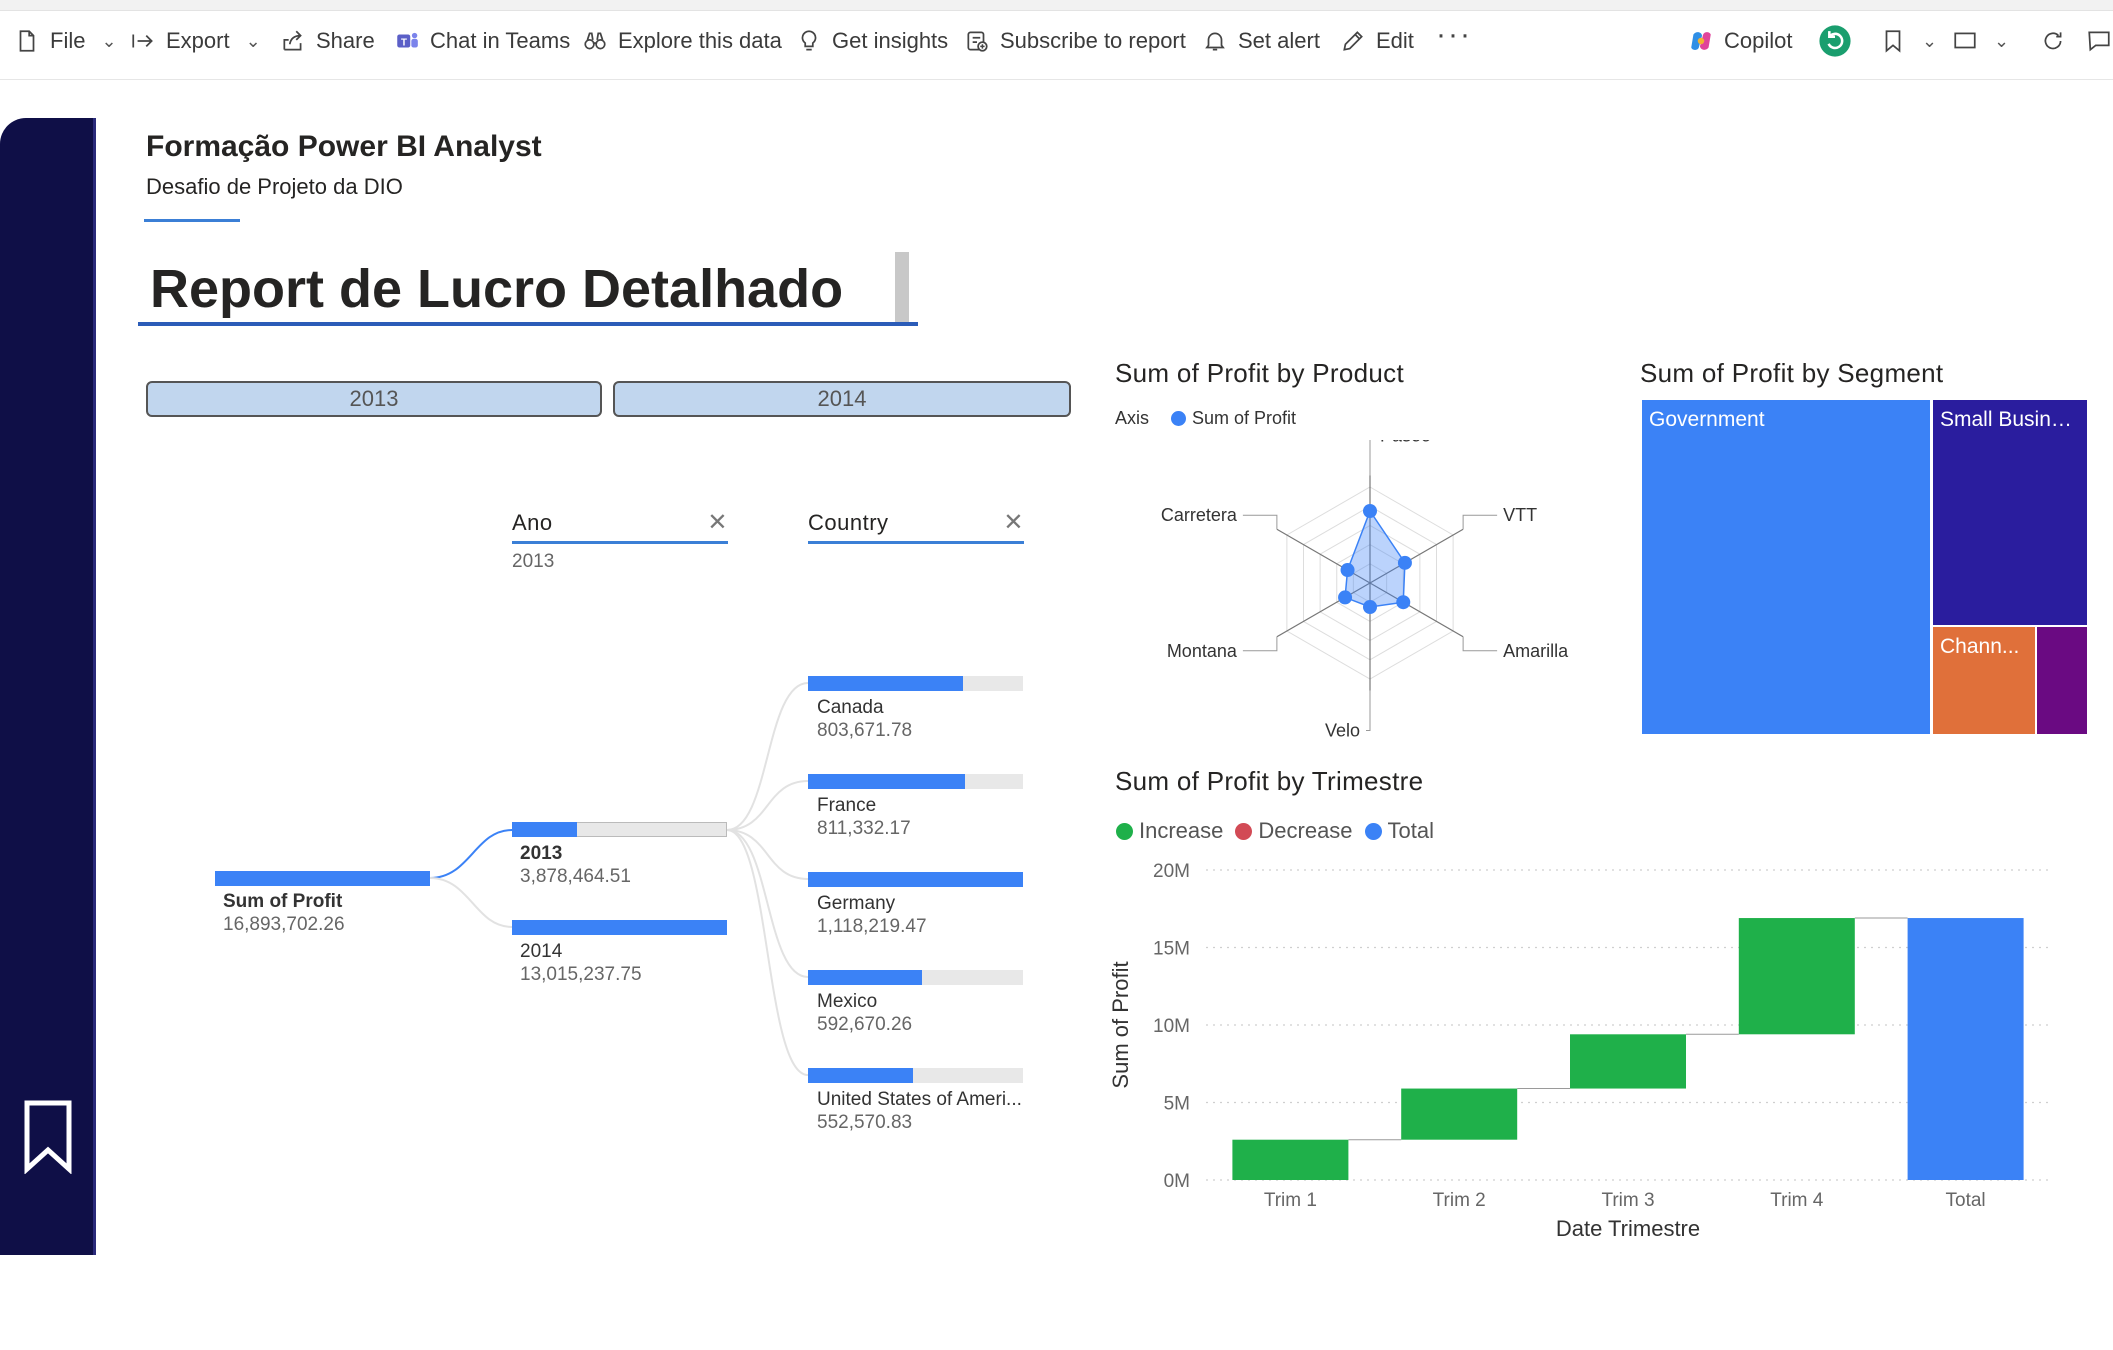 The image size is (2113, 1350). What do you see at coordinates (284, 924) in the screenshot?
I see `root-value: 16,893,702.26` at bounding box center [284, 924].